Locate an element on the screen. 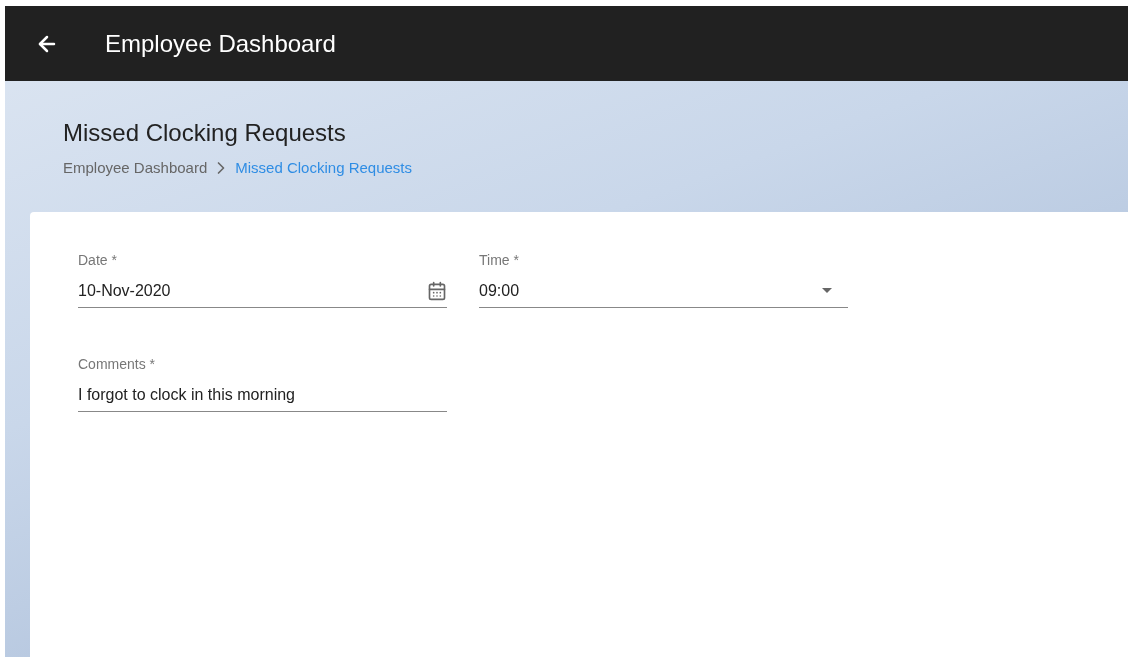 The image size is (1128, 657). field-label: Comments * is located at coordinates (117, 364).